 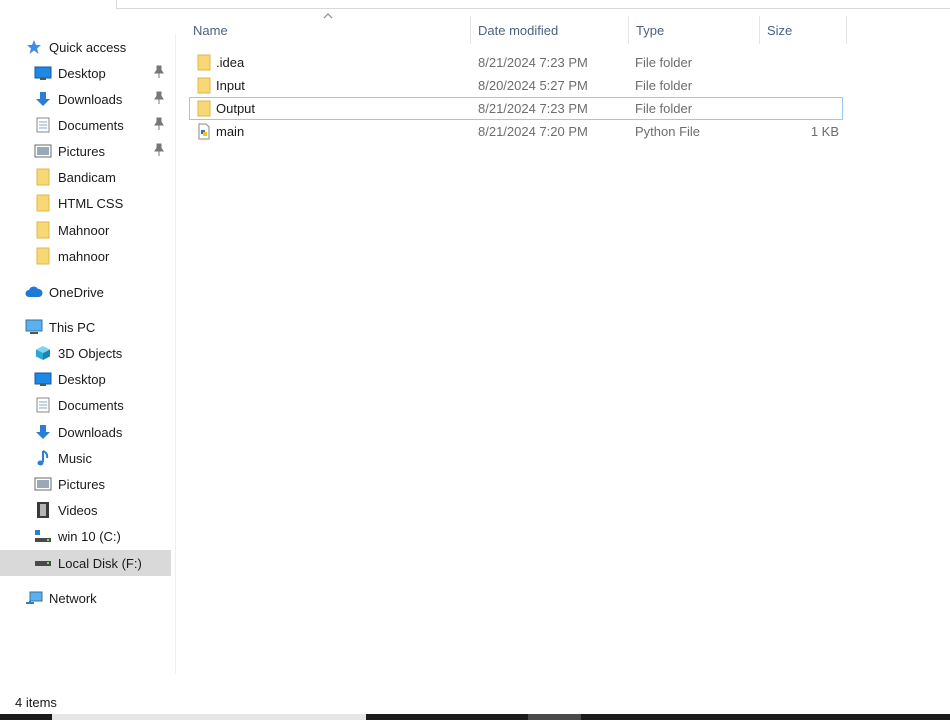 I want to click on column-header-label: Name, so click(x=210, y=30).